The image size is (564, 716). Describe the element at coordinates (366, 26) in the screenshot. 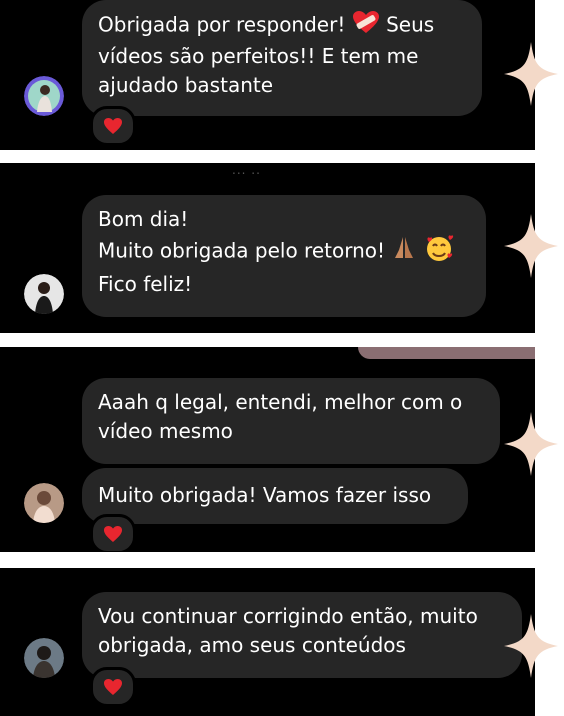

I see `heart-bandage-emoji` at that location.